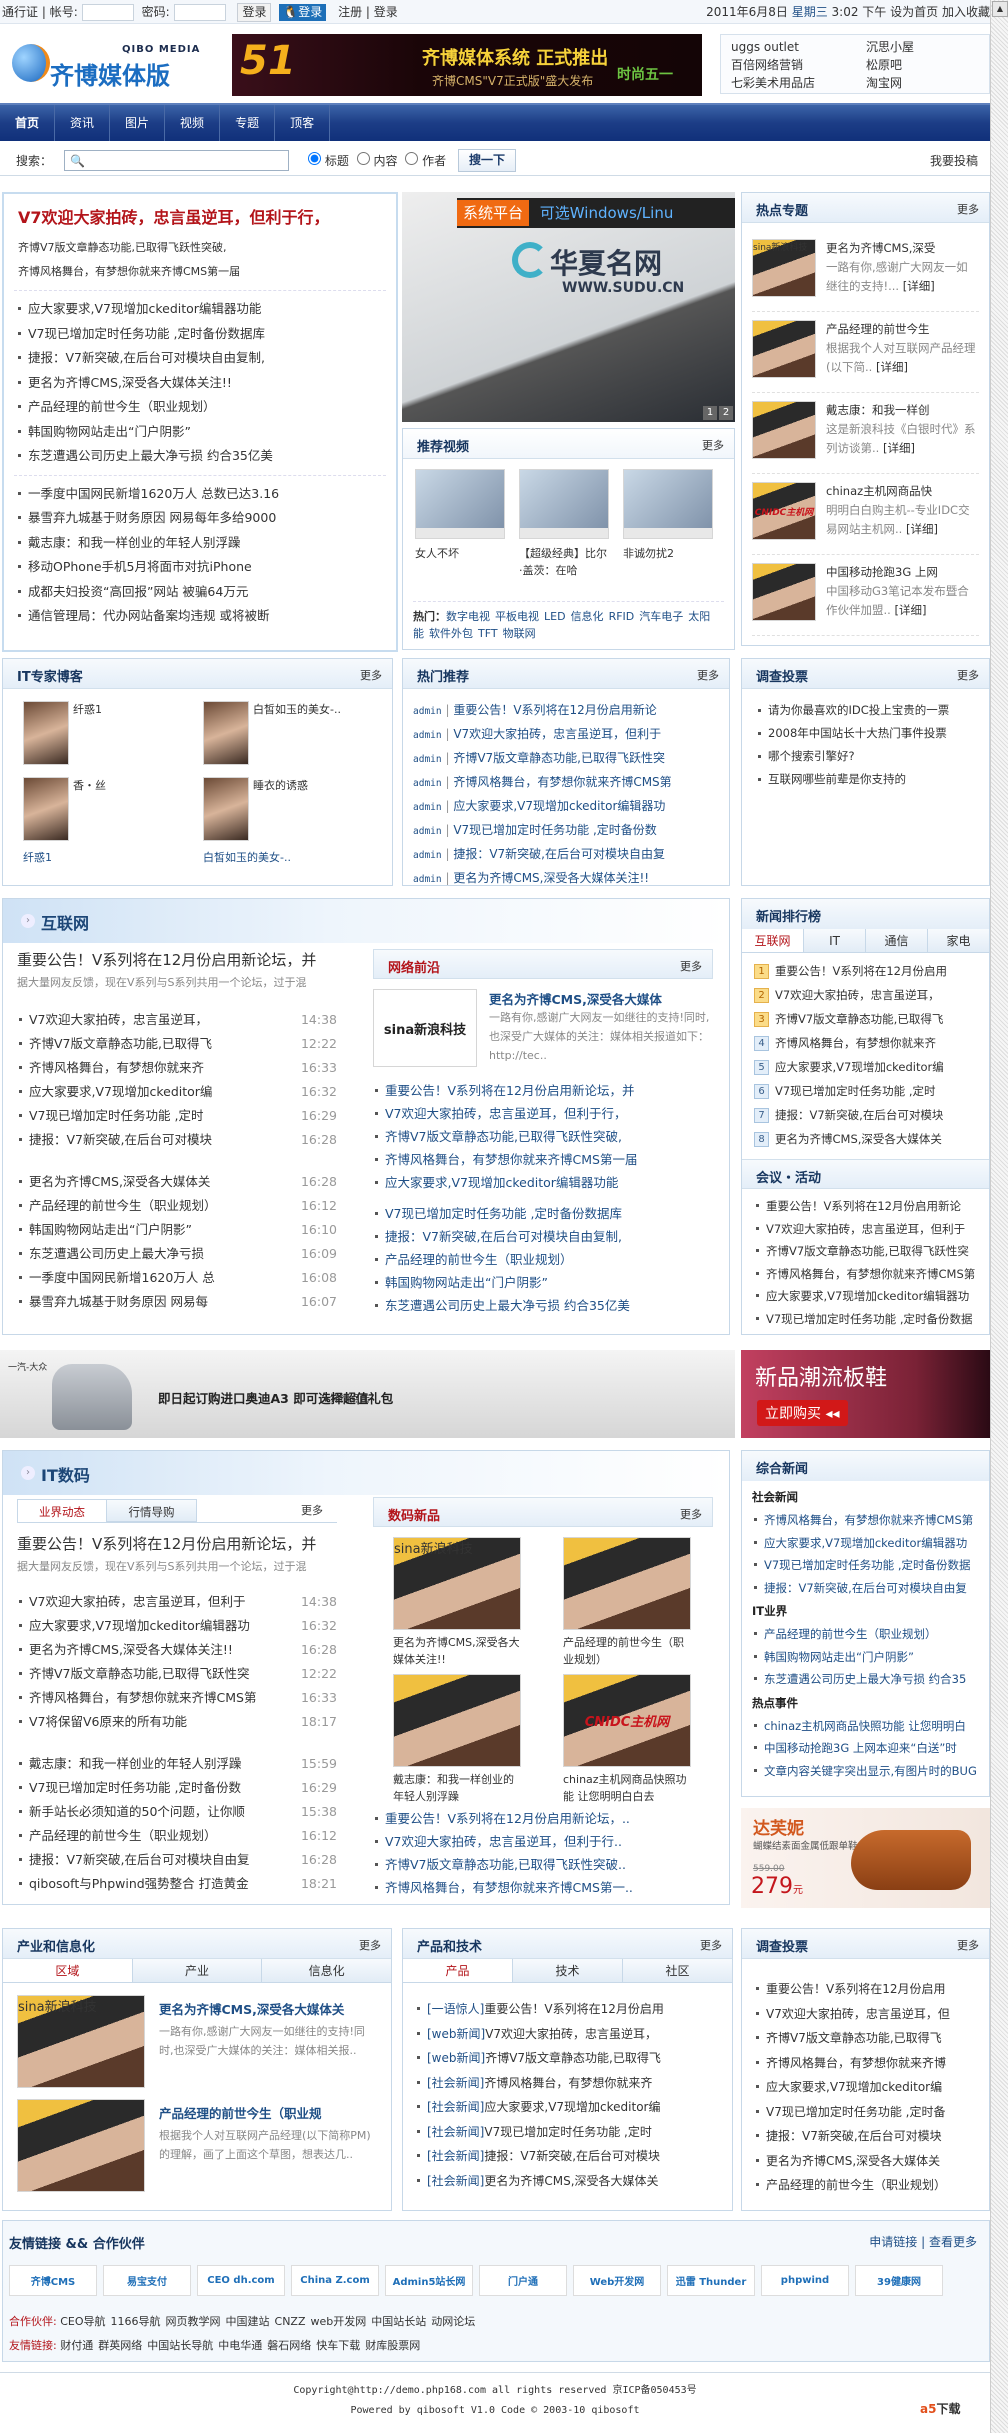  What do you see at coordinates (177, 1116) in the screenshot?
I see `news-item: V7现已增加定时任务功能 ,定时 16:29` at bounding box center [177, 1116].